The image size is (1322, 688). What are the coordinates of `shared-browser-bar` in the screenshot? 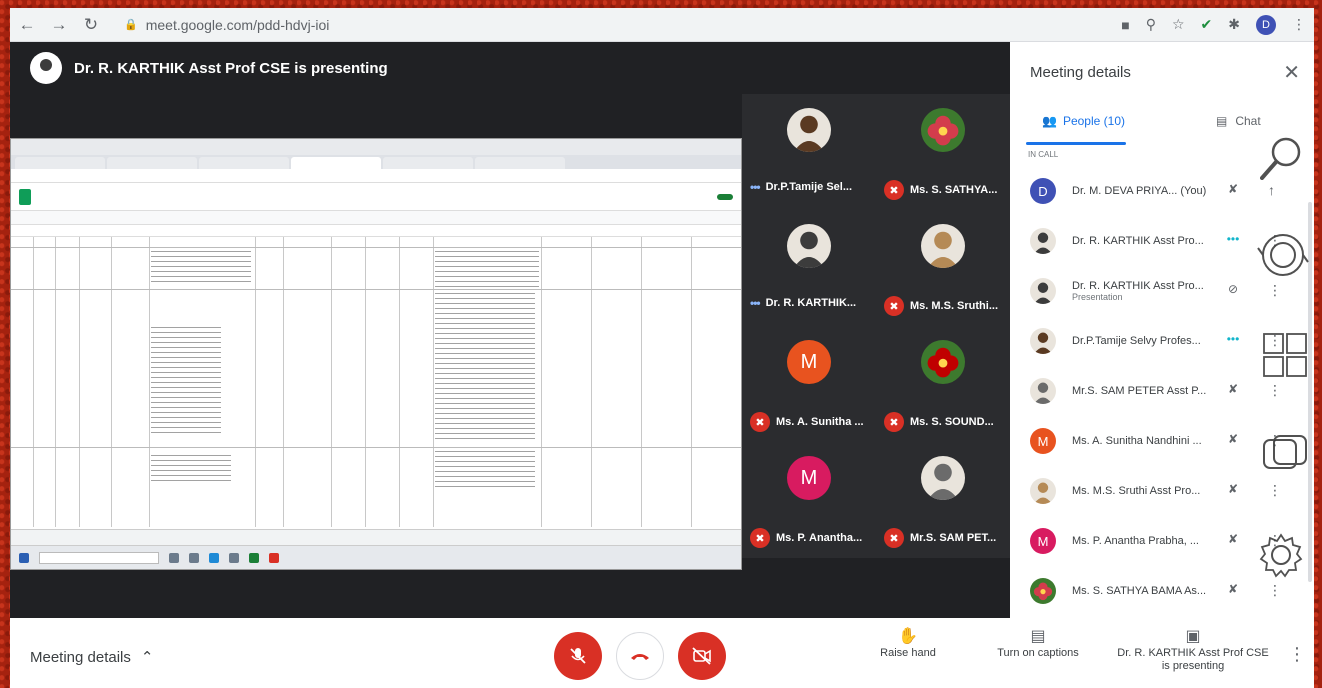 It's located at (376, 147).